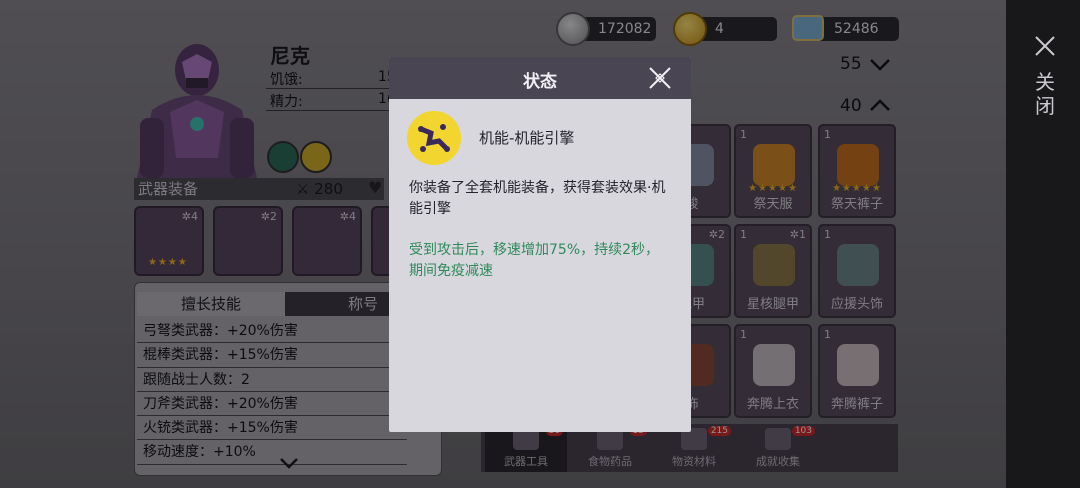 The height and width of the screenshot is (488, 1080). Describe the element at coordinates (527, 138) in the screenshot. I see `effect-name: 机能-机能引擎` at that location.